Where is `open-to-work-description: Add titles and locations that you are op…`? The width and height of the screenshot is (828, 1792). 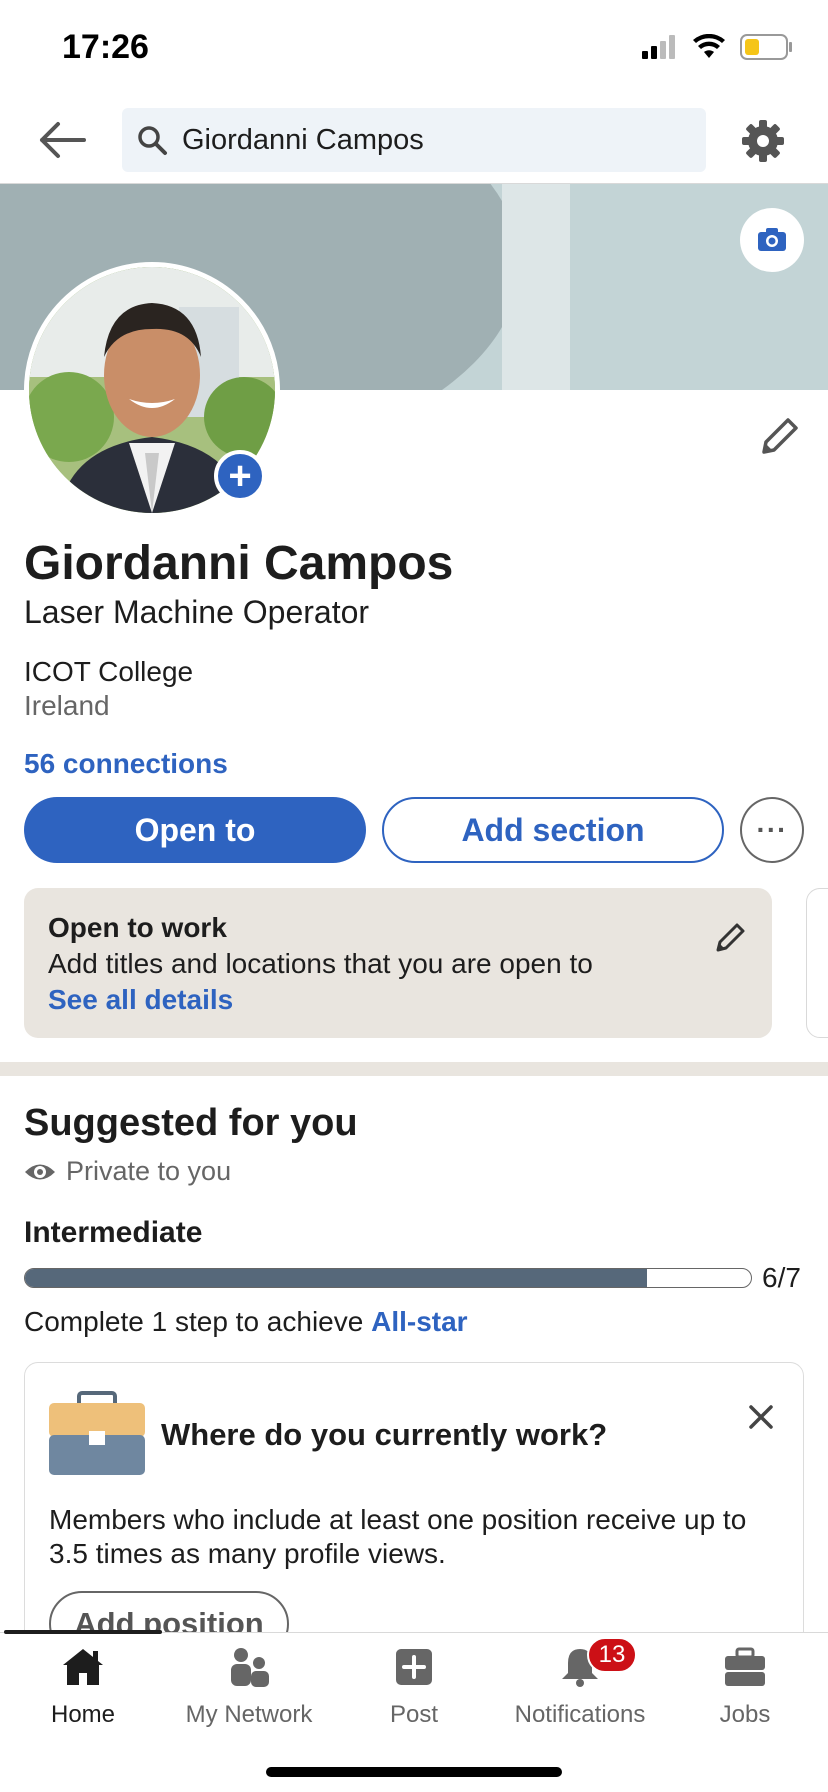
open-to-work-description: Add titles and locations that you are op… is located at coordinates (320, 963).